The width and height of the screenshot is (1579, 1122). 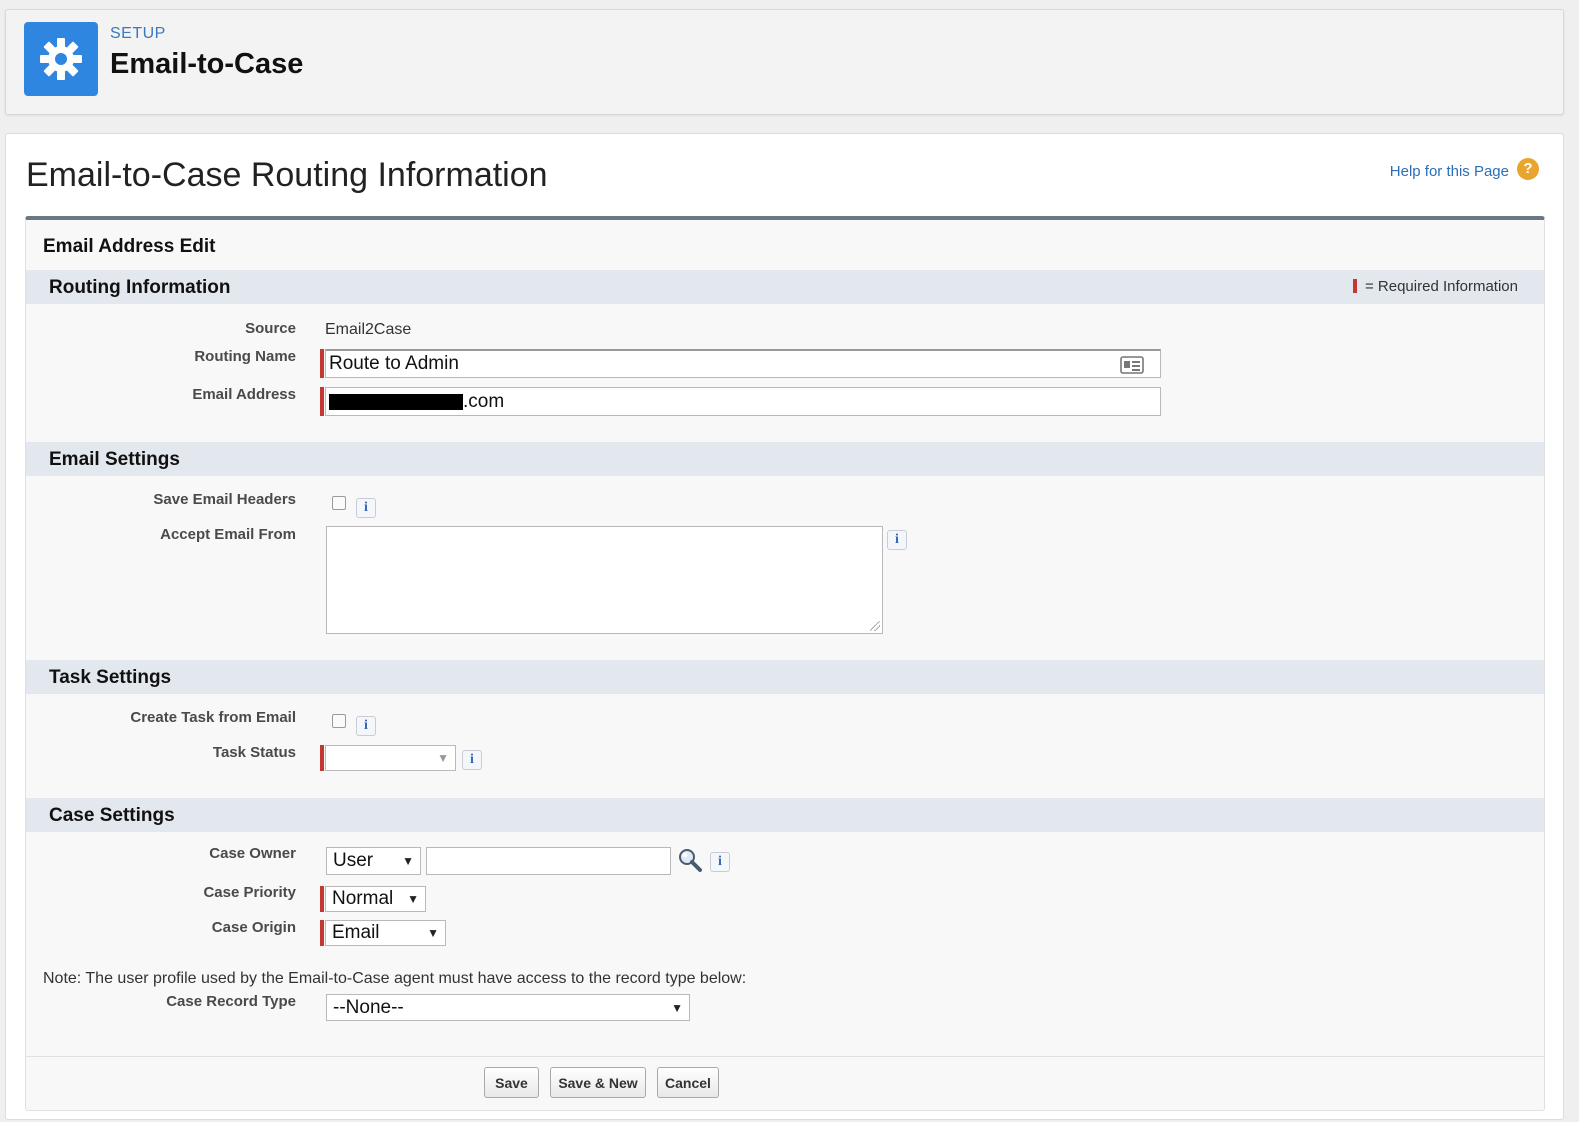 What do you see at coordinates (1449, 171) in the screenshot?
I see `help-link: Help for this Page` at bounding box center [1449, 171].